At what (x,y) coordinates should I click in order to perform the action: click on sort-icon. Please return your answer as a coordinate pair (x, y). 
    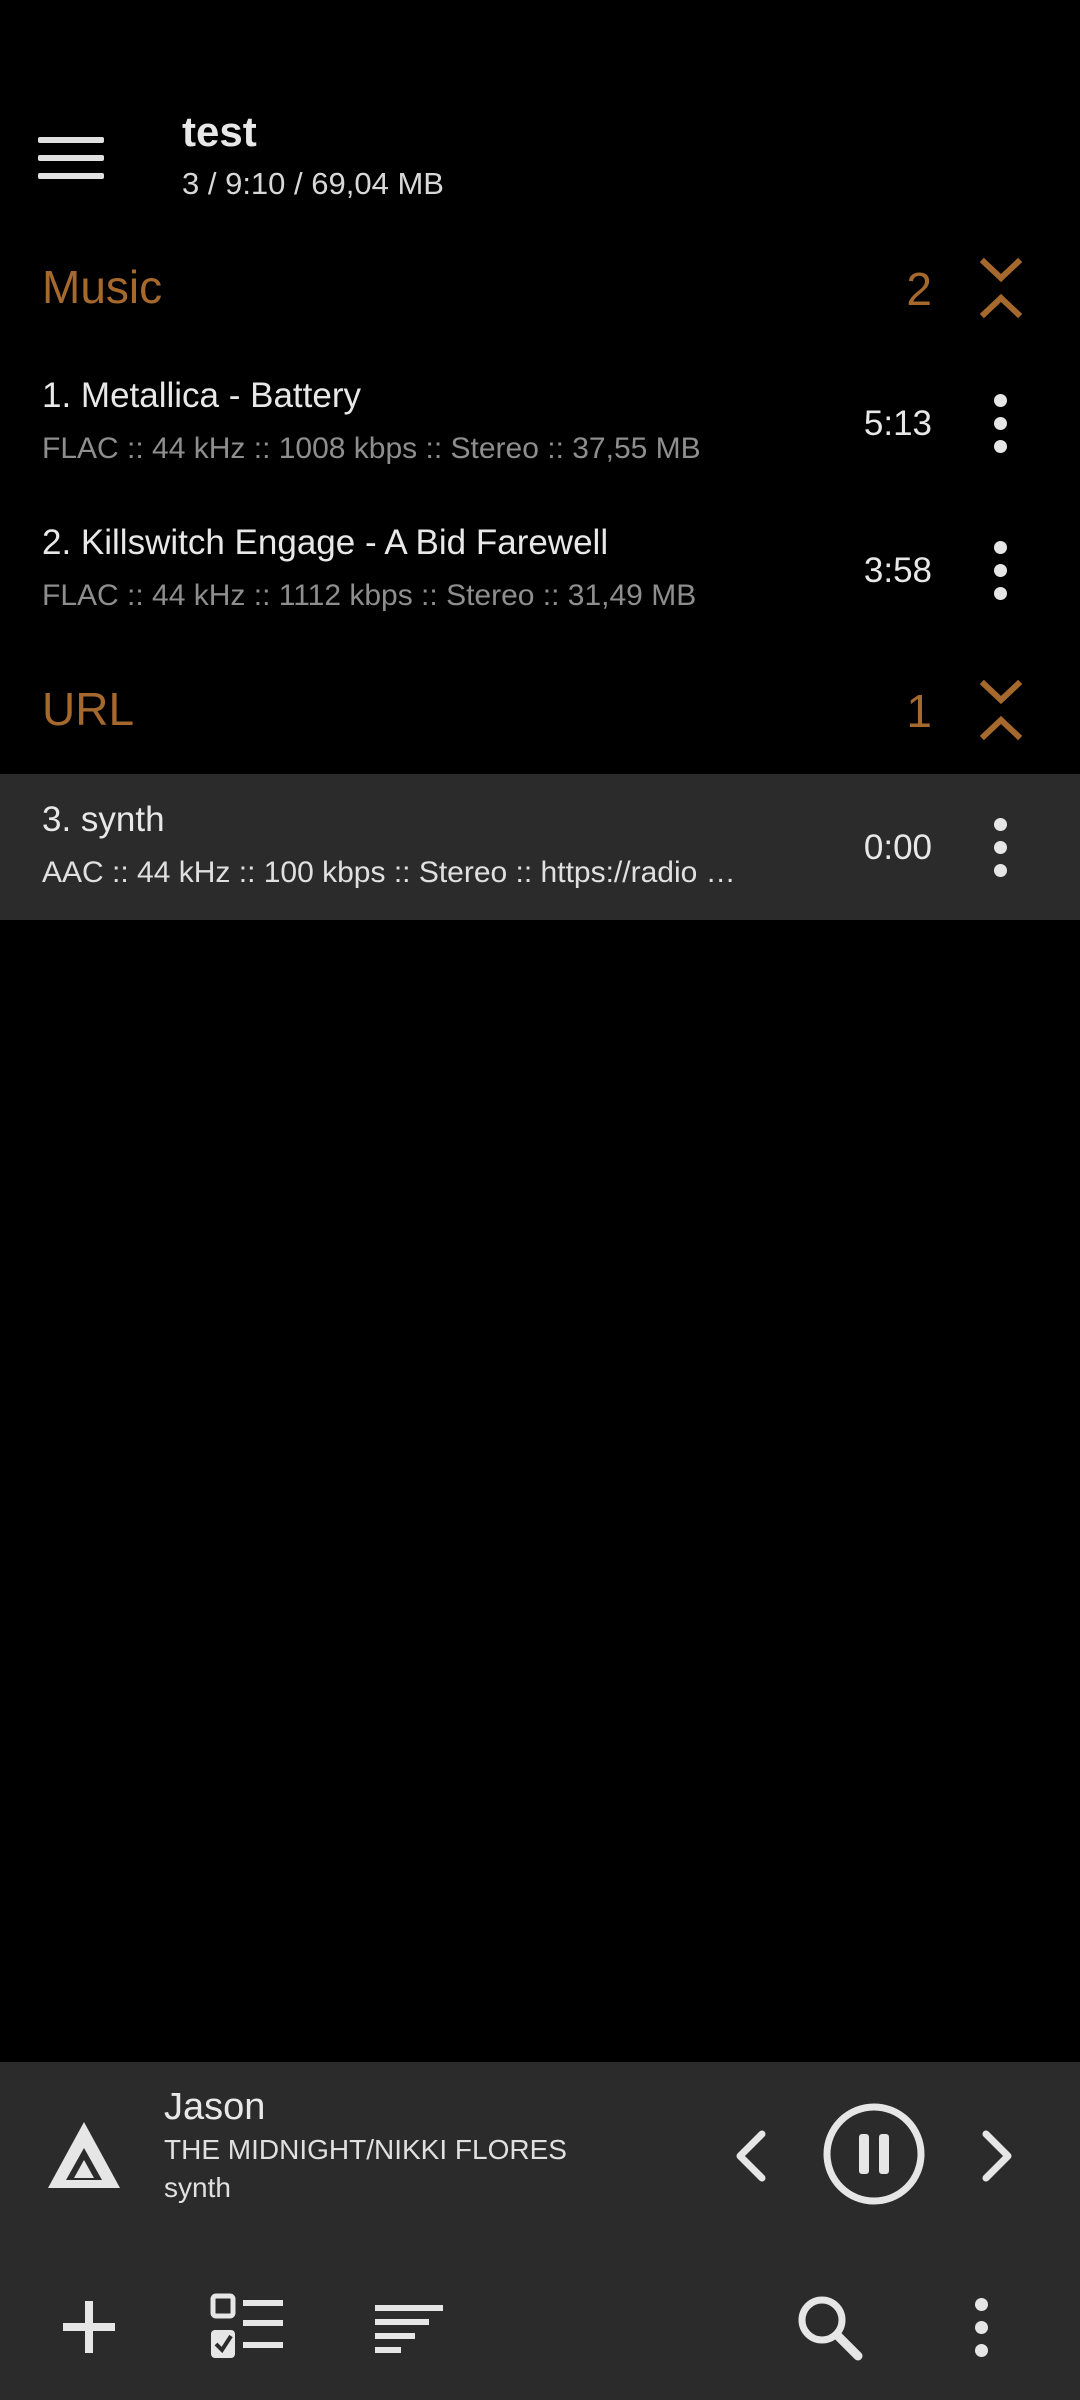
    Looking at the image, I should click on (409, 2327).